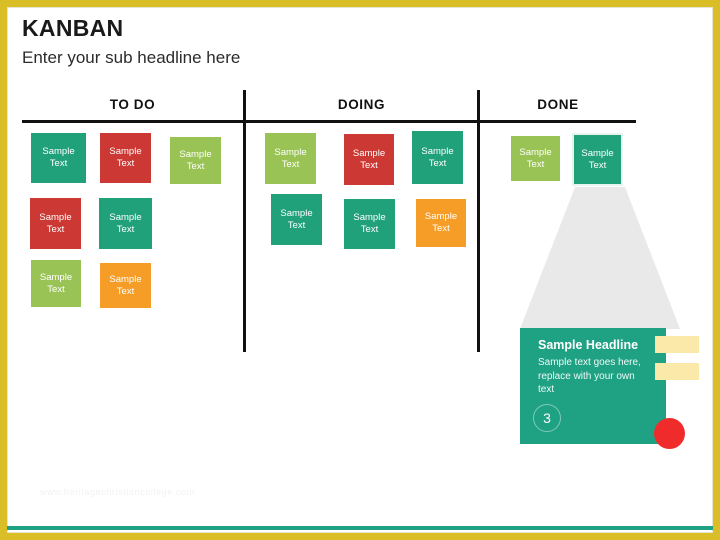 Image resolution: width=720 pixels, height=540 pixels. I want to click on kanban-card-doing-3: Sample Text, so click(437, 157).